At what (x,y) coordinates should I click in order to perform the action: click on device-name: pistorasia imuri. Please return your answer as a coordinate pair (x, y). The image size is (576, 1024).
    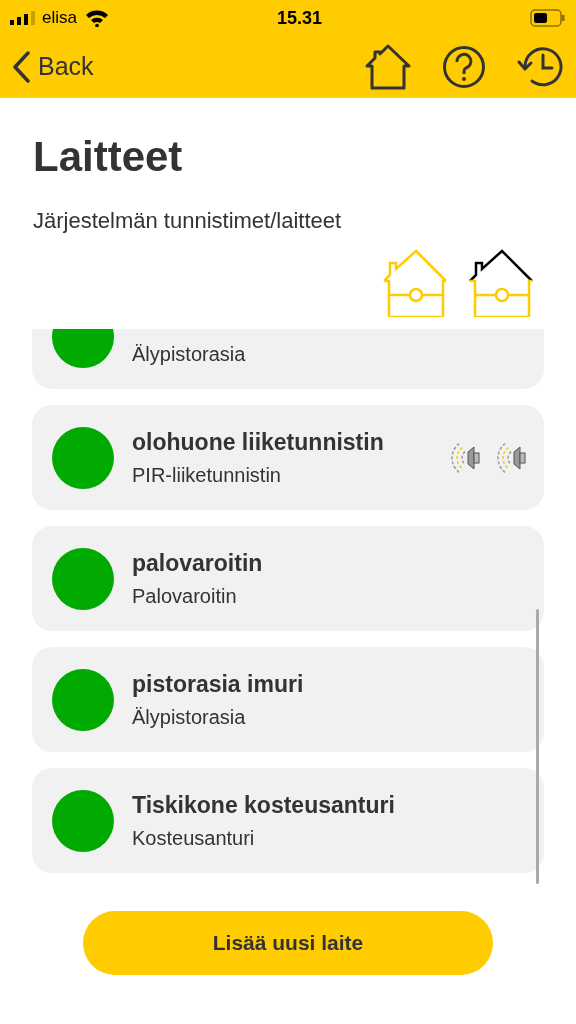
    Looking at the image, I should click on (218, 685).